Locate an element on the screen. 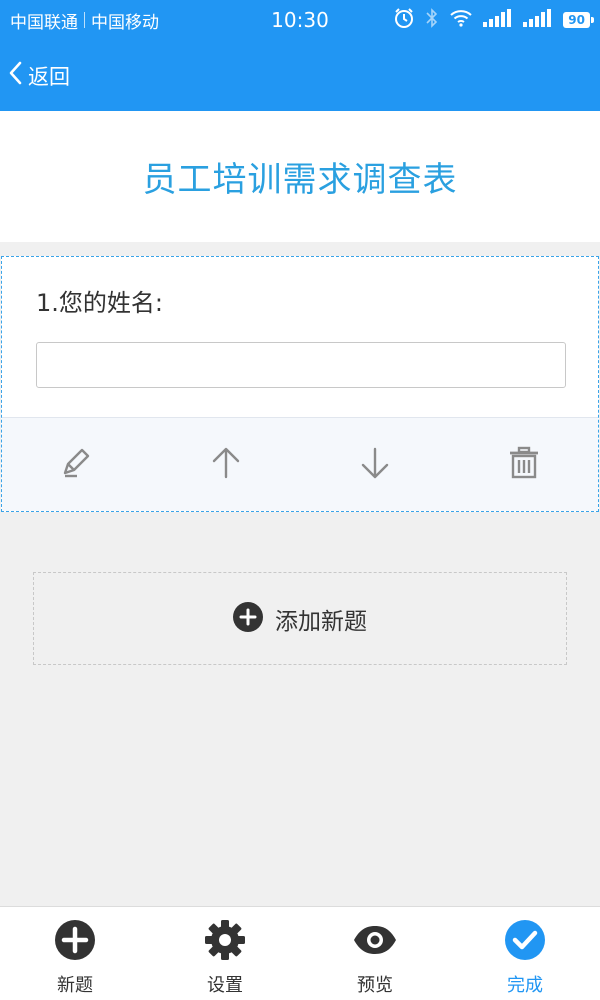  tab-new-question: 新题 is located at coordinates (75, 953).